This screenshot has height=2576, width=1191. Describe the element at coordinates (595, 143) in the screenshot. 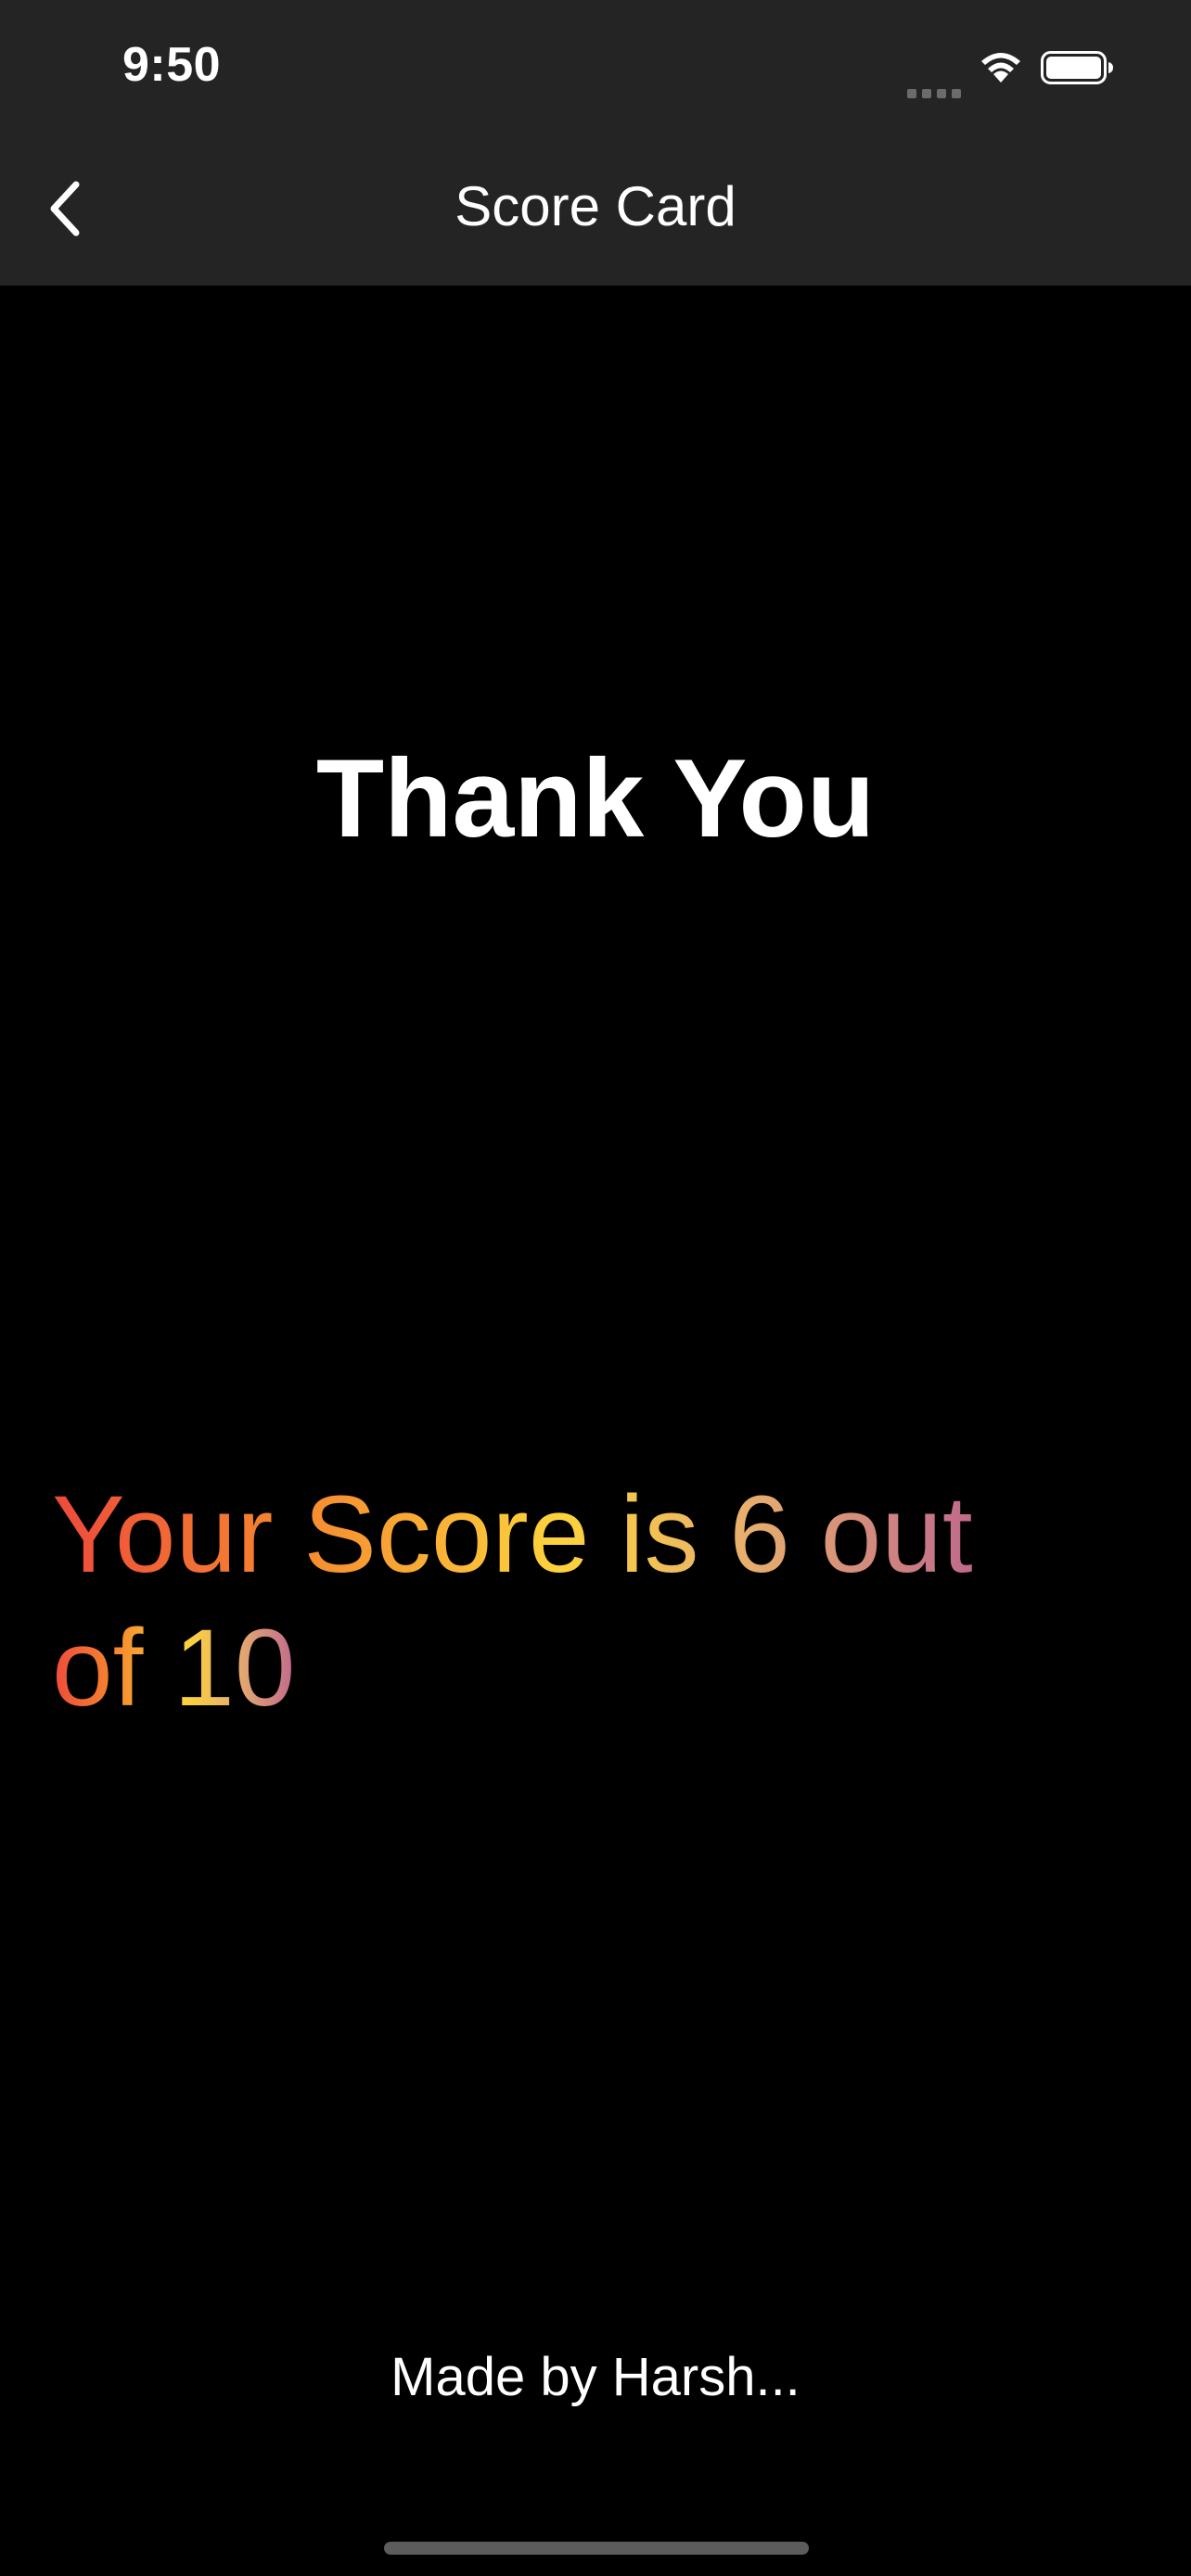

I see `top-bar: 9:50 Score Card` at that location.